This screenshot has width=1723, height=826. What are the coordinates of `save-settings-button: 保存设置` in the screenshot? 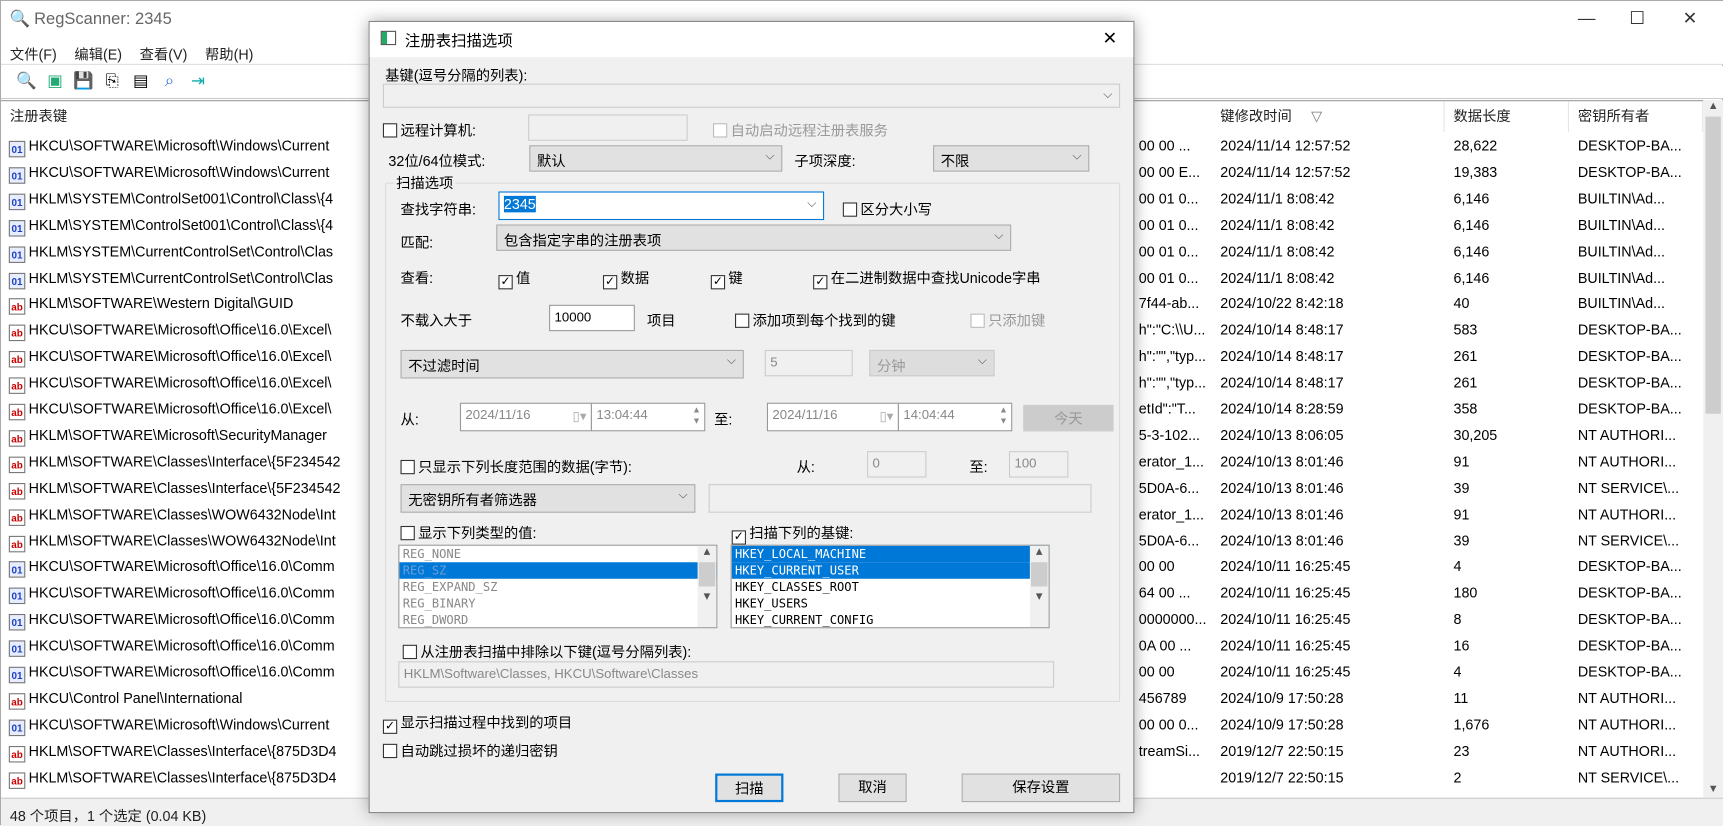 It's located at (1041, 788).